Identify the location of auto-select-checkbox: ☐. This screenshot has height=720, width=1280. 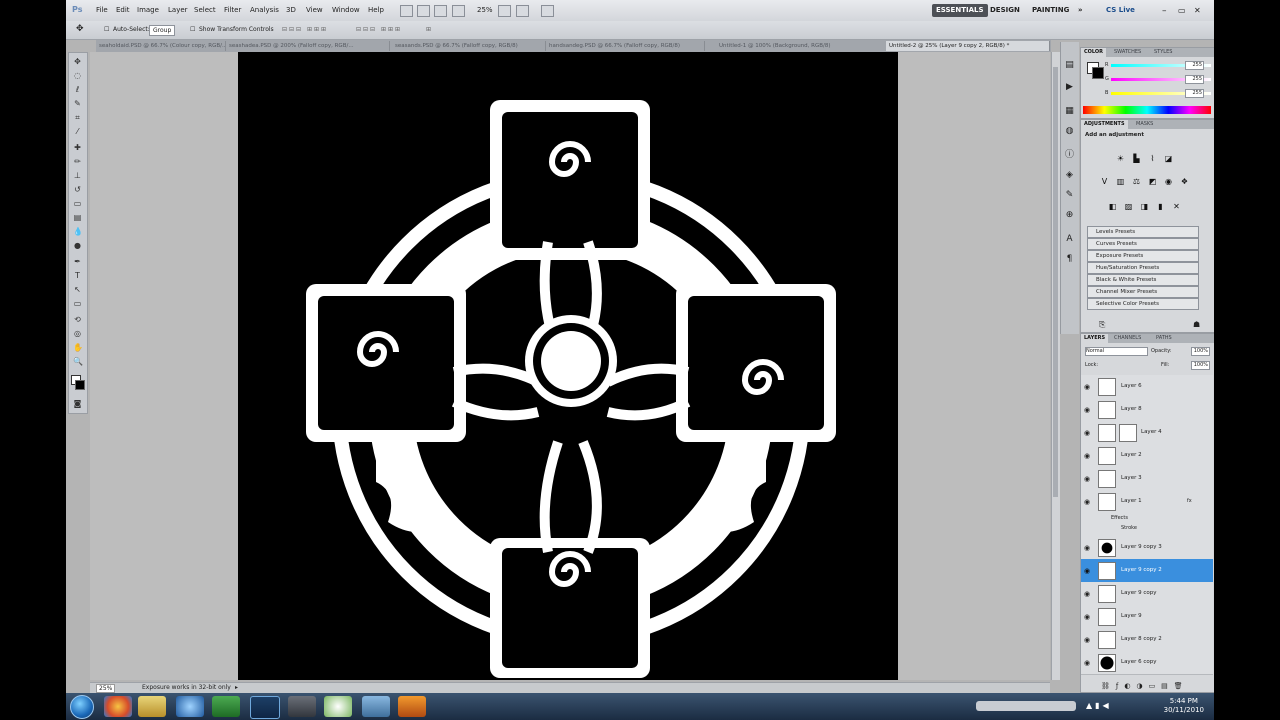
(106, 29).